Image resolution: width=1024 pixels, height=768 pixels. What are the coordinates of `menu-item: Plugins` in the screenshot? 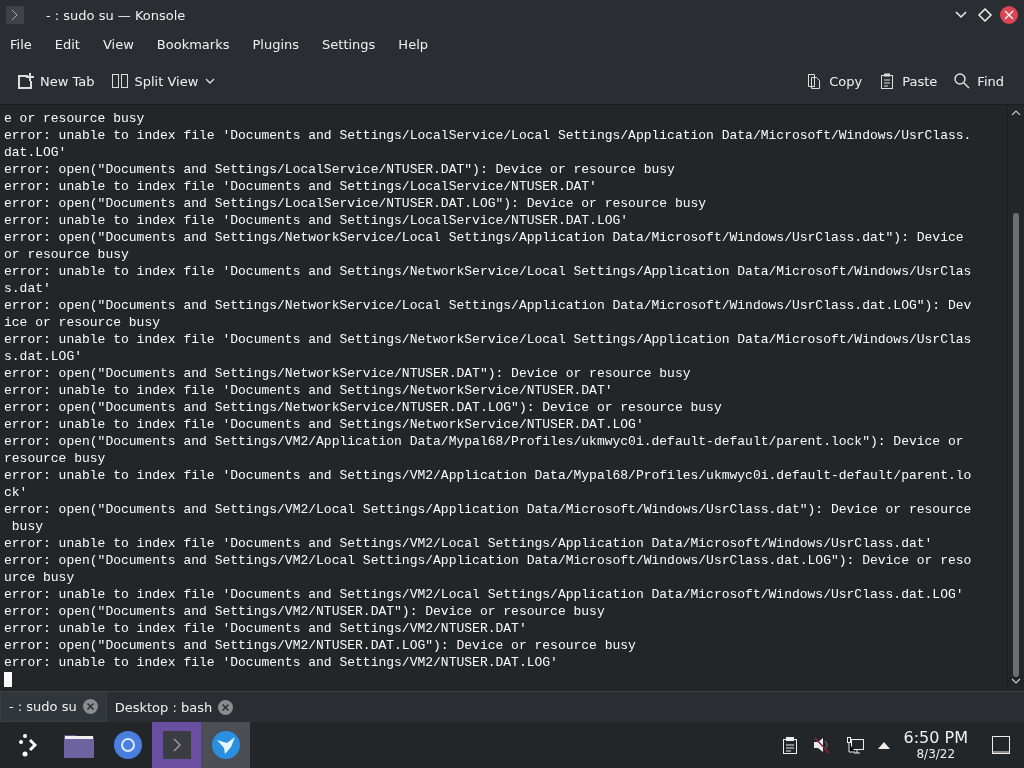 It's located at (276, 44).